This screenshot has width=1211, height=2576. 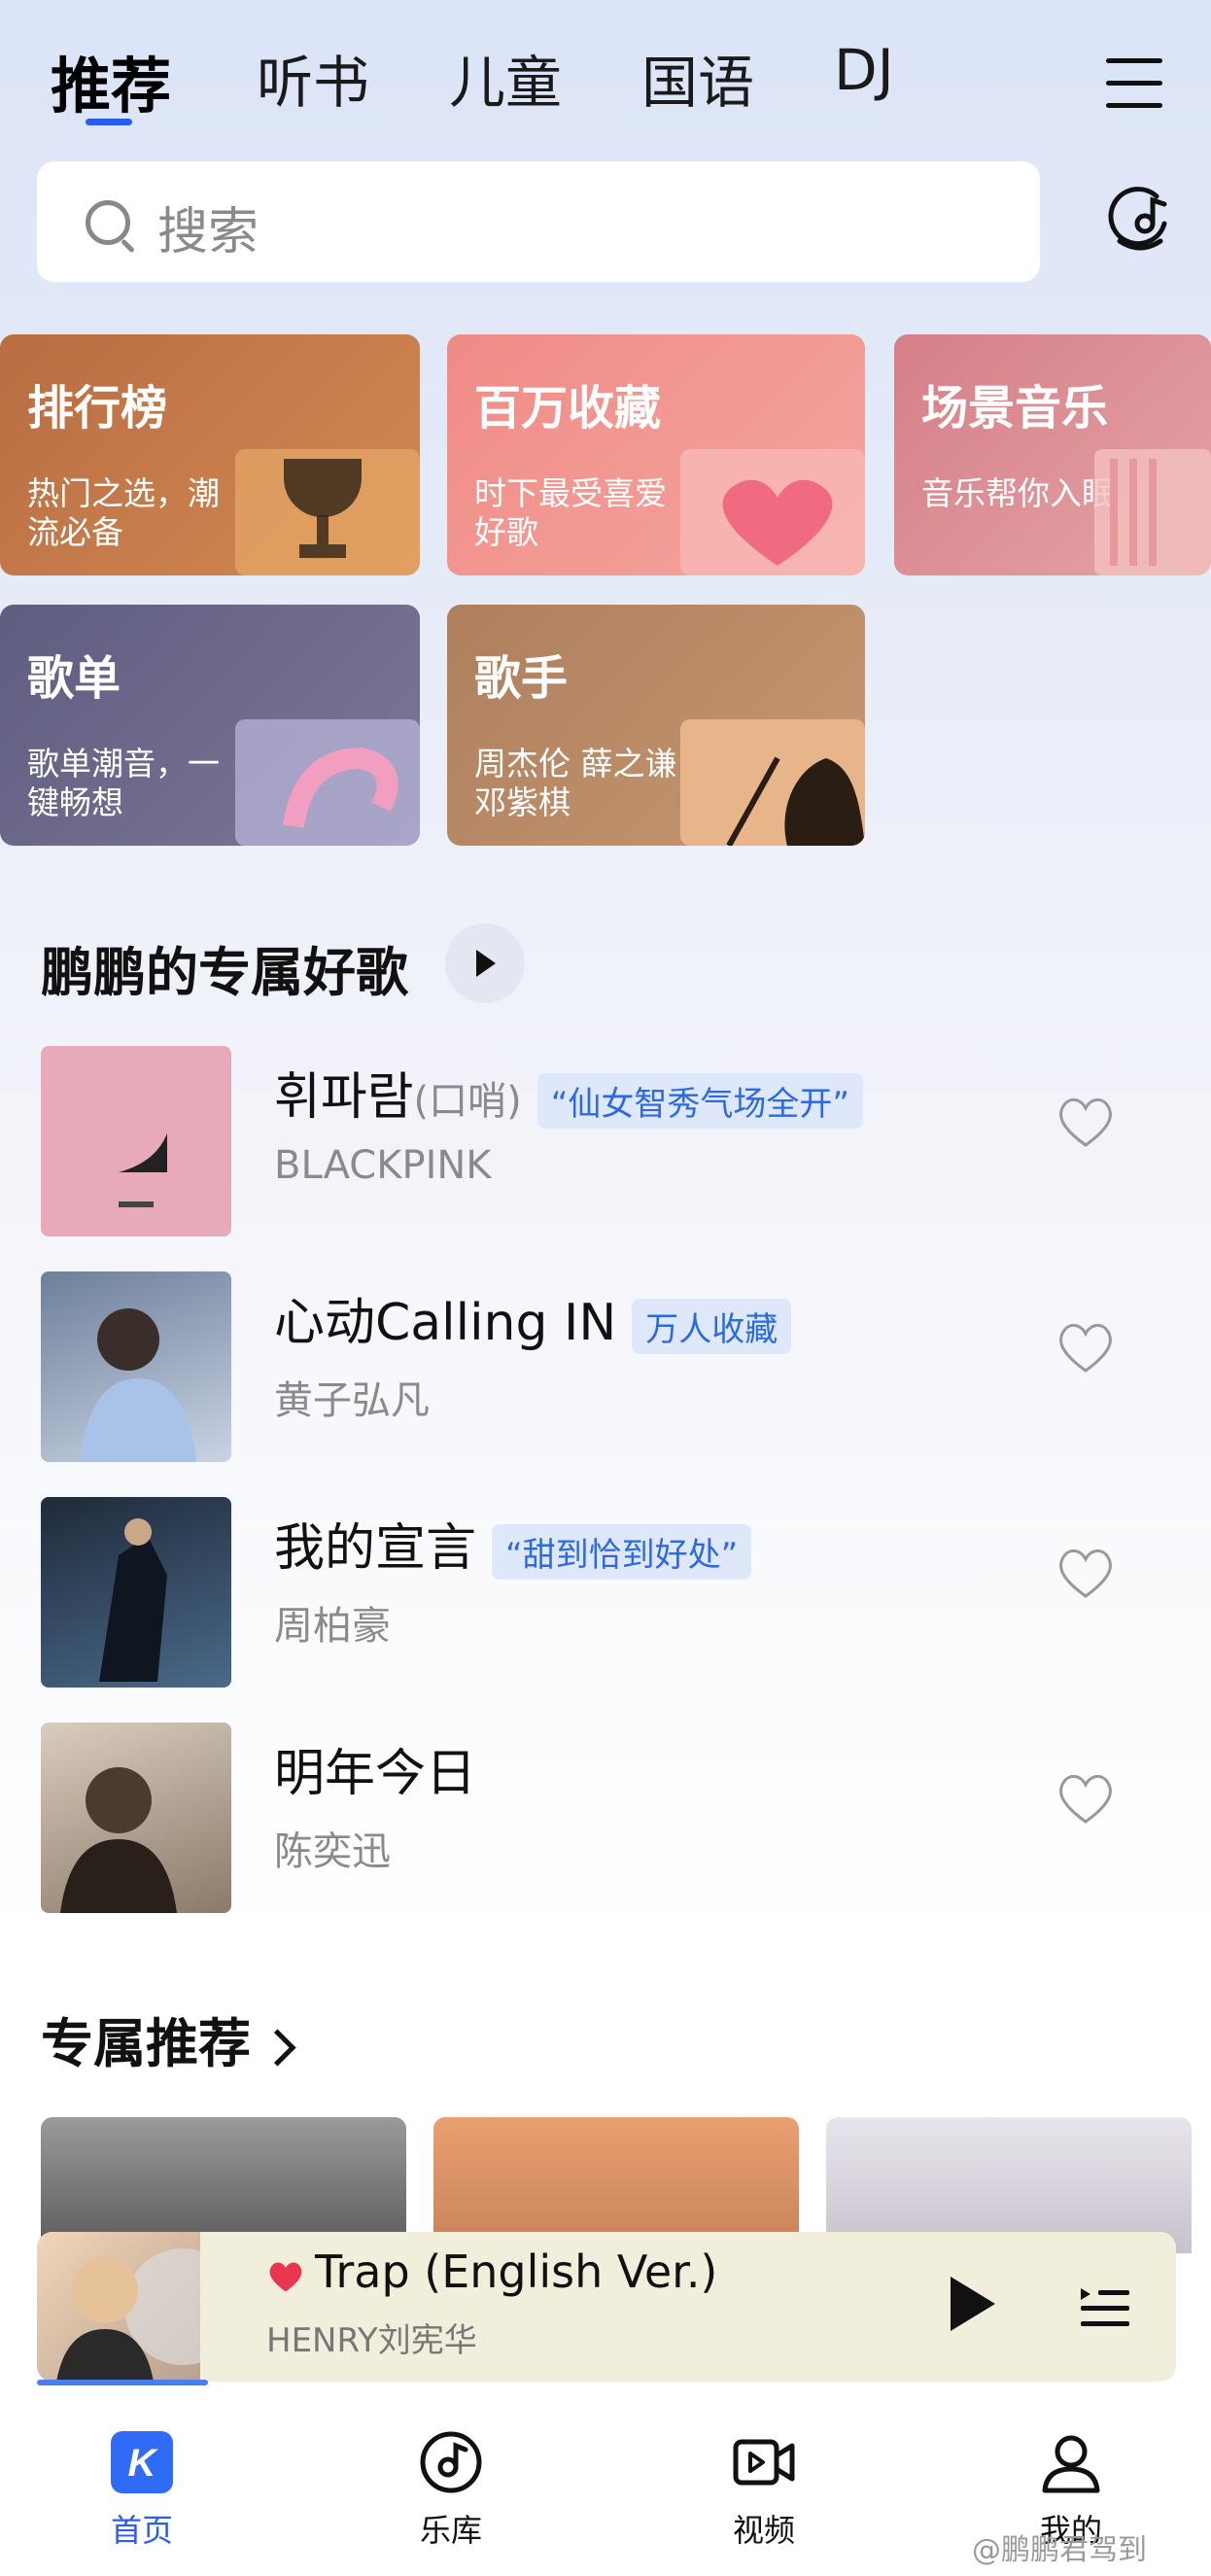 I want to click on category-title: 场景音乐, so click(x=1015, y=408).